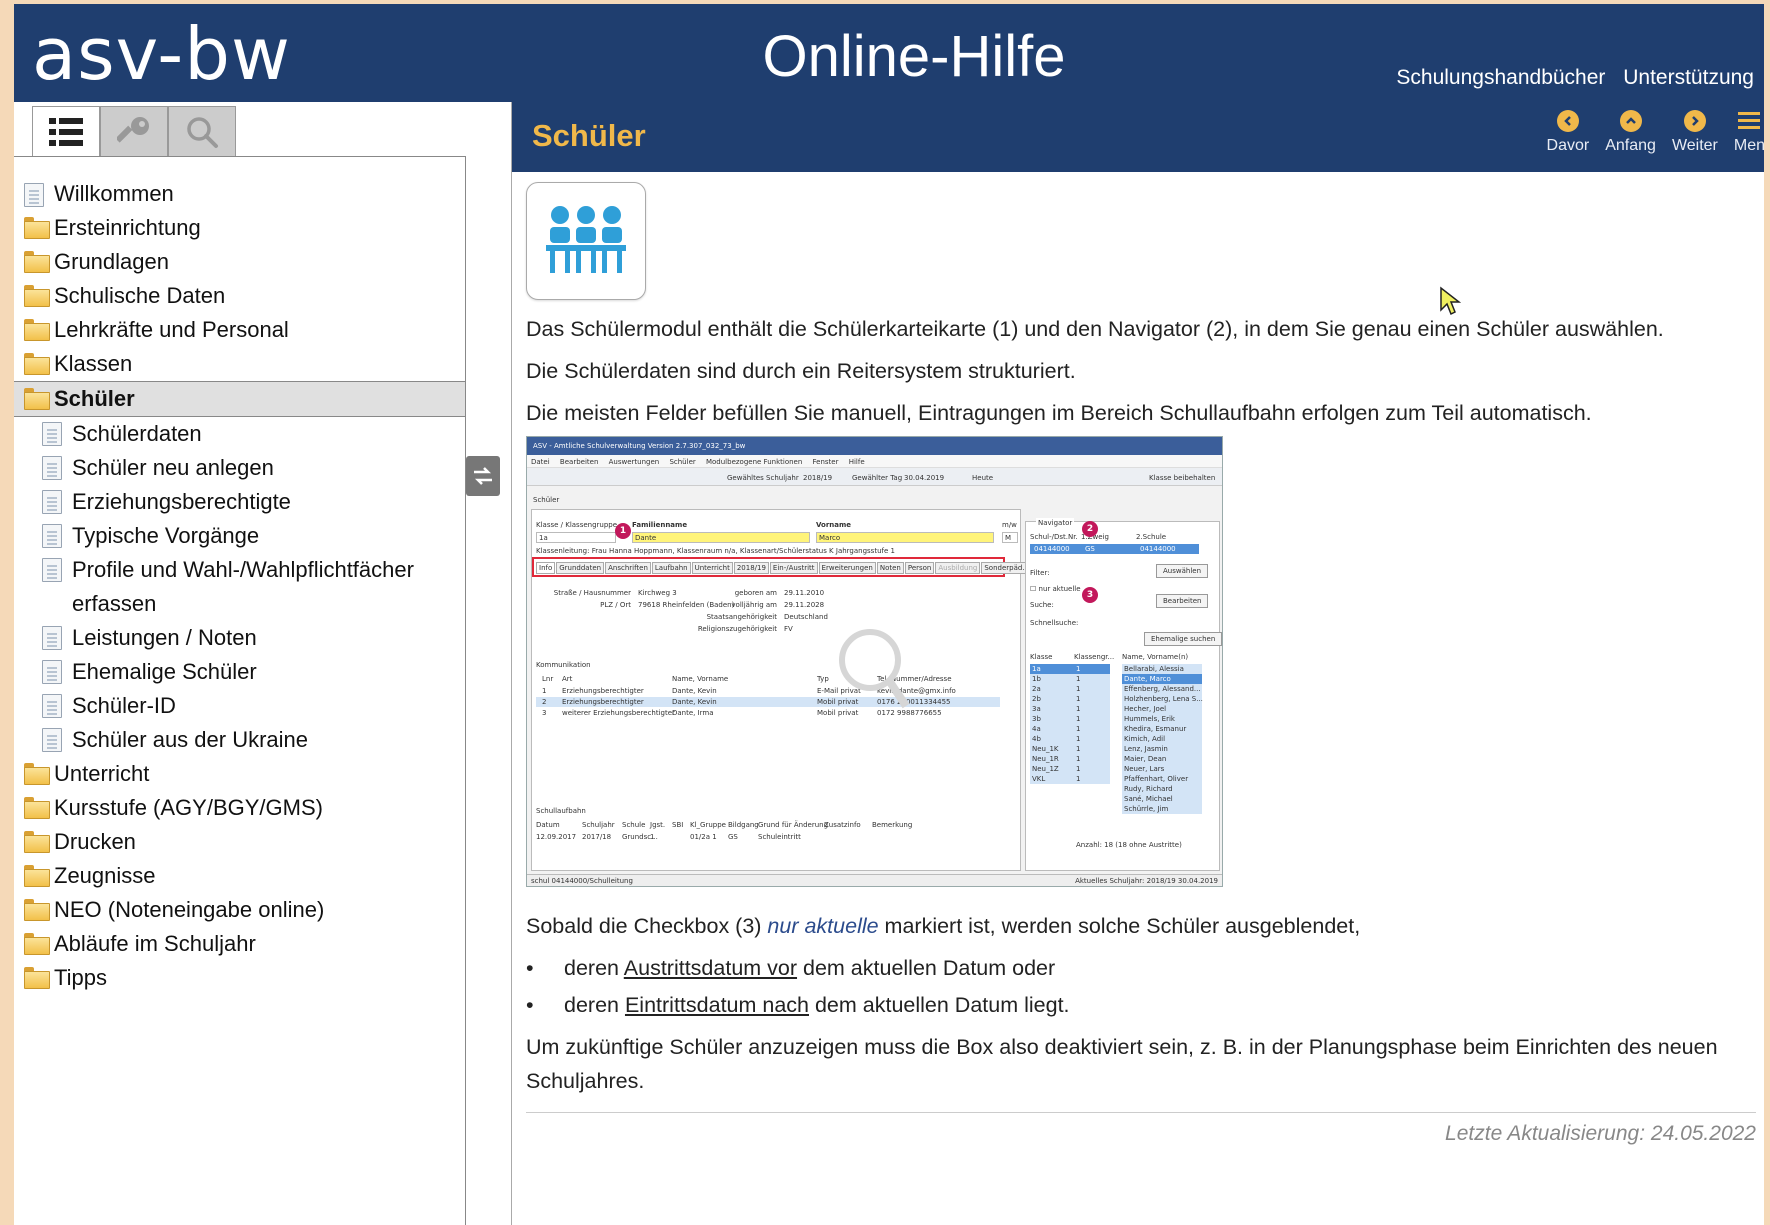 The image size is (1770, 1225). What do you see at coordinates (603, 691) in the screenshot?
I see `shot-table-cell: Erziehungsberechtigter` at bounding box center [603, 691].